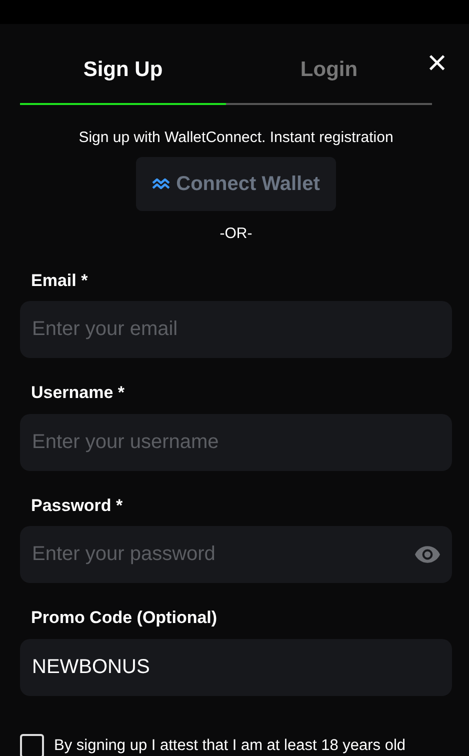 Image resolution: width=469 pixels, height=756 pixels. What do you see at coordinates (236, 184) in the screenshot?
I see `connect-wallet-button: Connect Wallet` at bounding box center [236, 184].